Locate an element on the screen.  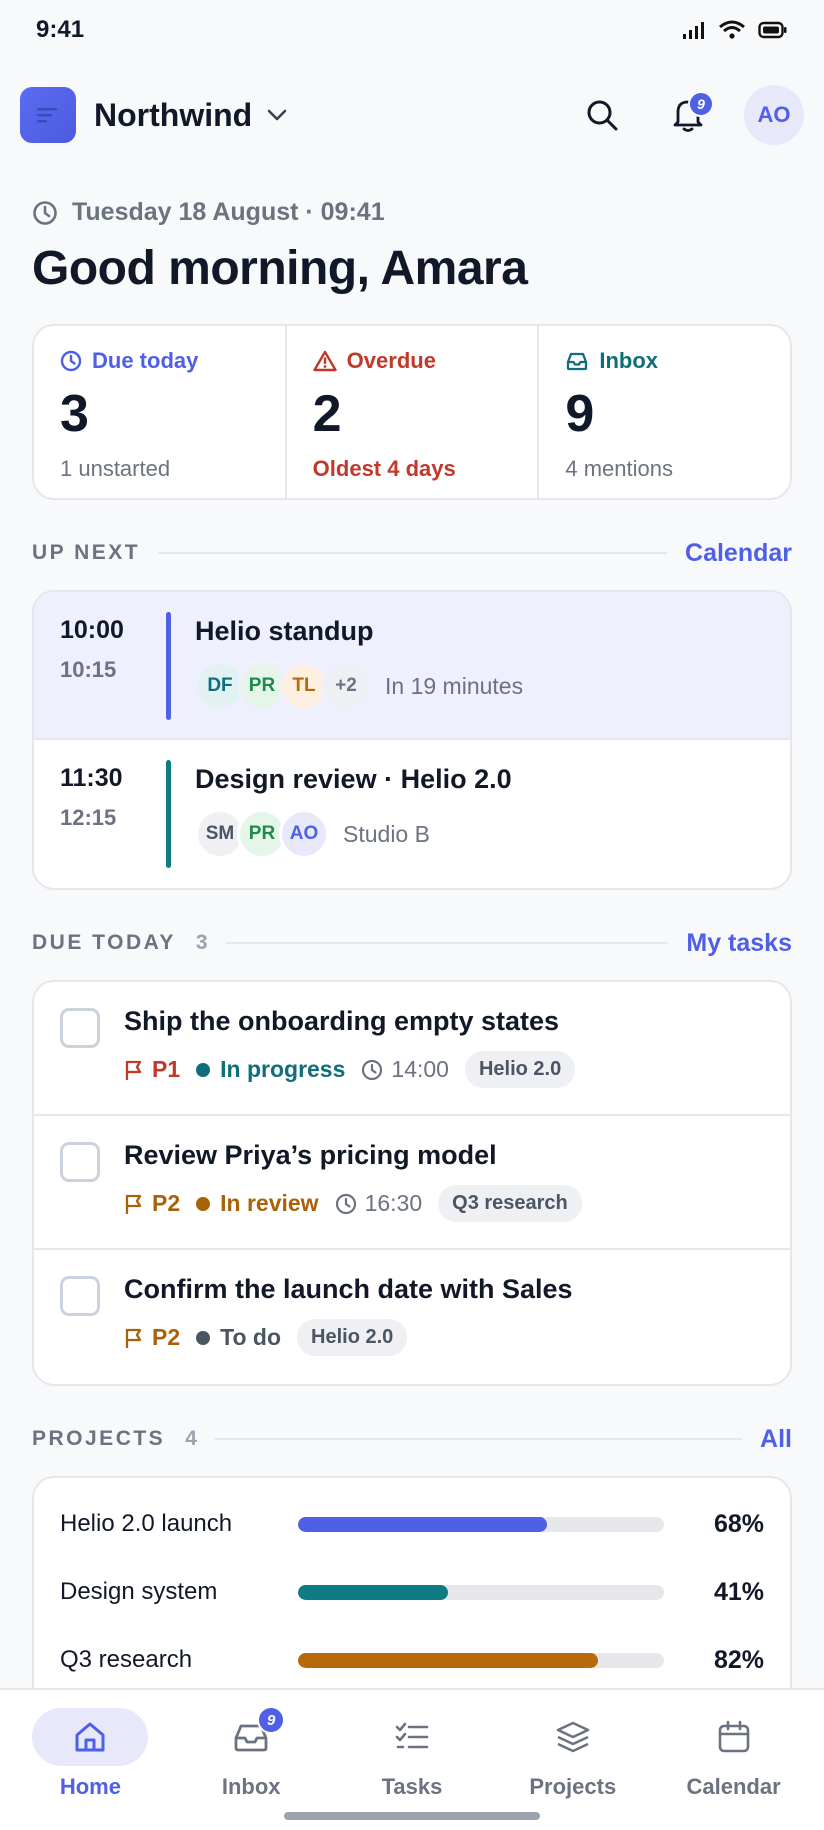
tab-calendar: Calendar is located at coordinates (733, 1760).